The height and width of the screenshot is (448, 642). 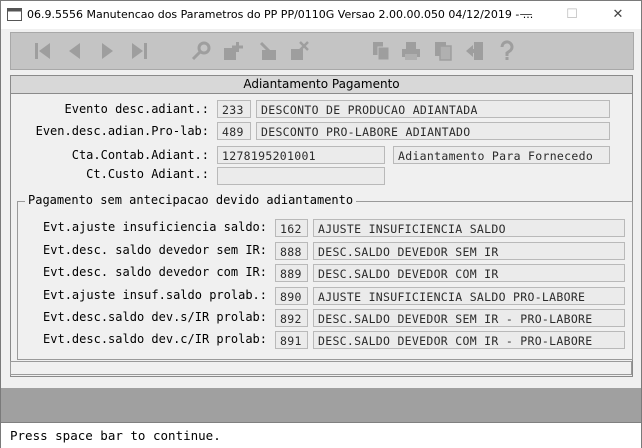 What do you see at coordinates (140, 155) in the screenshot?
I see `cta-contab-label: Cta.Contab.Adiant.:` at bounding box center [140, 155].